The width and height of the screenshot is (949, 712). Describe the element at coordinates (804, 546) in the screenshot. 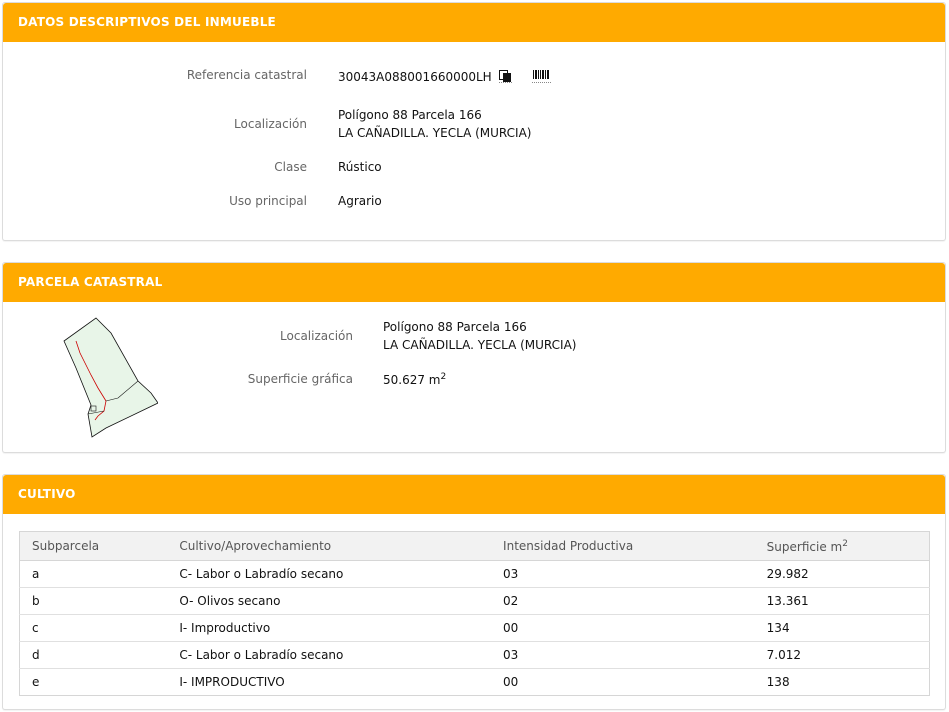

I see `col-superficie-label: Superficie m` at that location.